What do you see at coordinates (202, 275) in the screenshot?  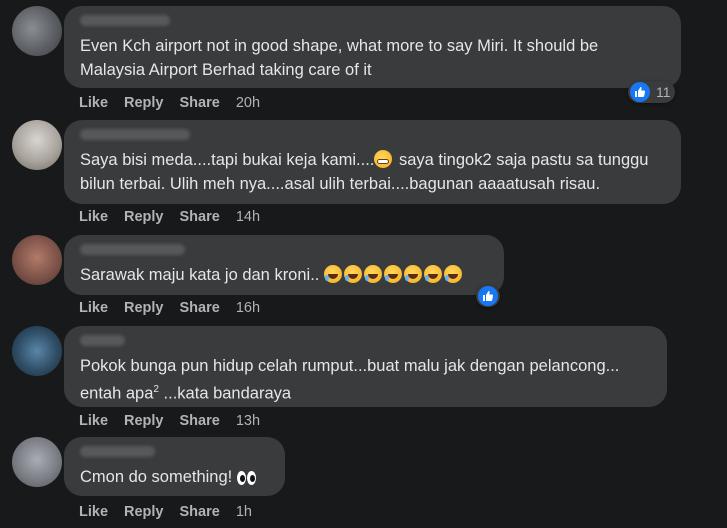 I see `comment-text-line: Sarawak maju kata jo dan kroni..` at bounding box center [202, 275].